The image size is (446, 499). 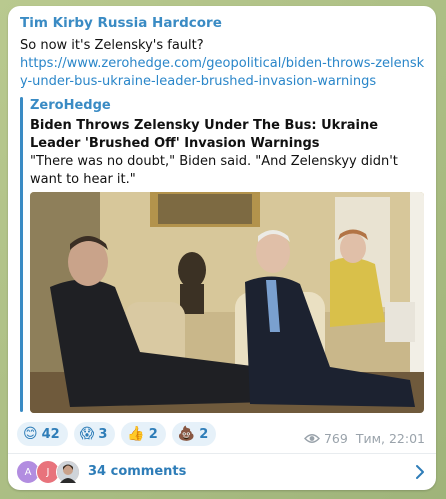 I want to click on reaction-thumbs-up: 👍 2, so click(x=143, y=434).